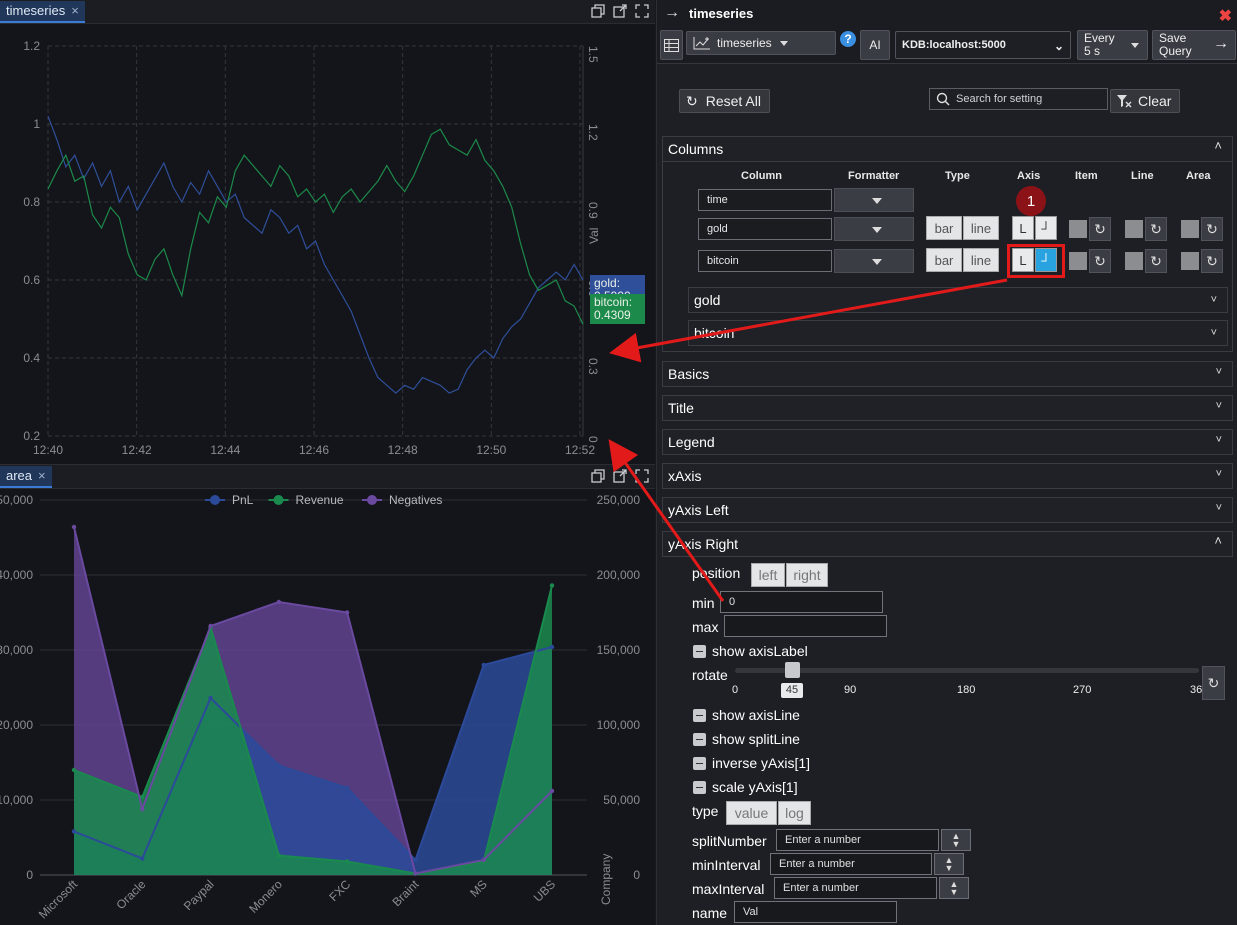 The image size is (1237, 925). What do you see at coordinates (949, 868) in the screenshot?
I see `chevron-down-icon: ▼` at bounding box center [949, 868].